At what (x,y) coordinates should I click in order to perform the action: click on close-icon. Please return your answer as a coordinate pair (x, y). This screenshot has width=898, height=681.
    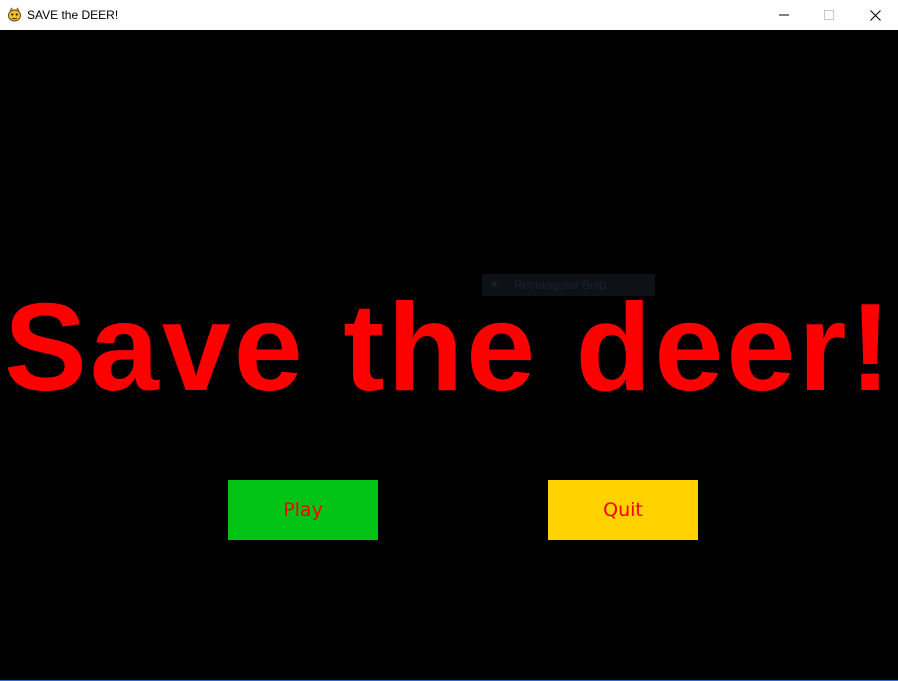
    Looking at the image, I should click on (875, 15).